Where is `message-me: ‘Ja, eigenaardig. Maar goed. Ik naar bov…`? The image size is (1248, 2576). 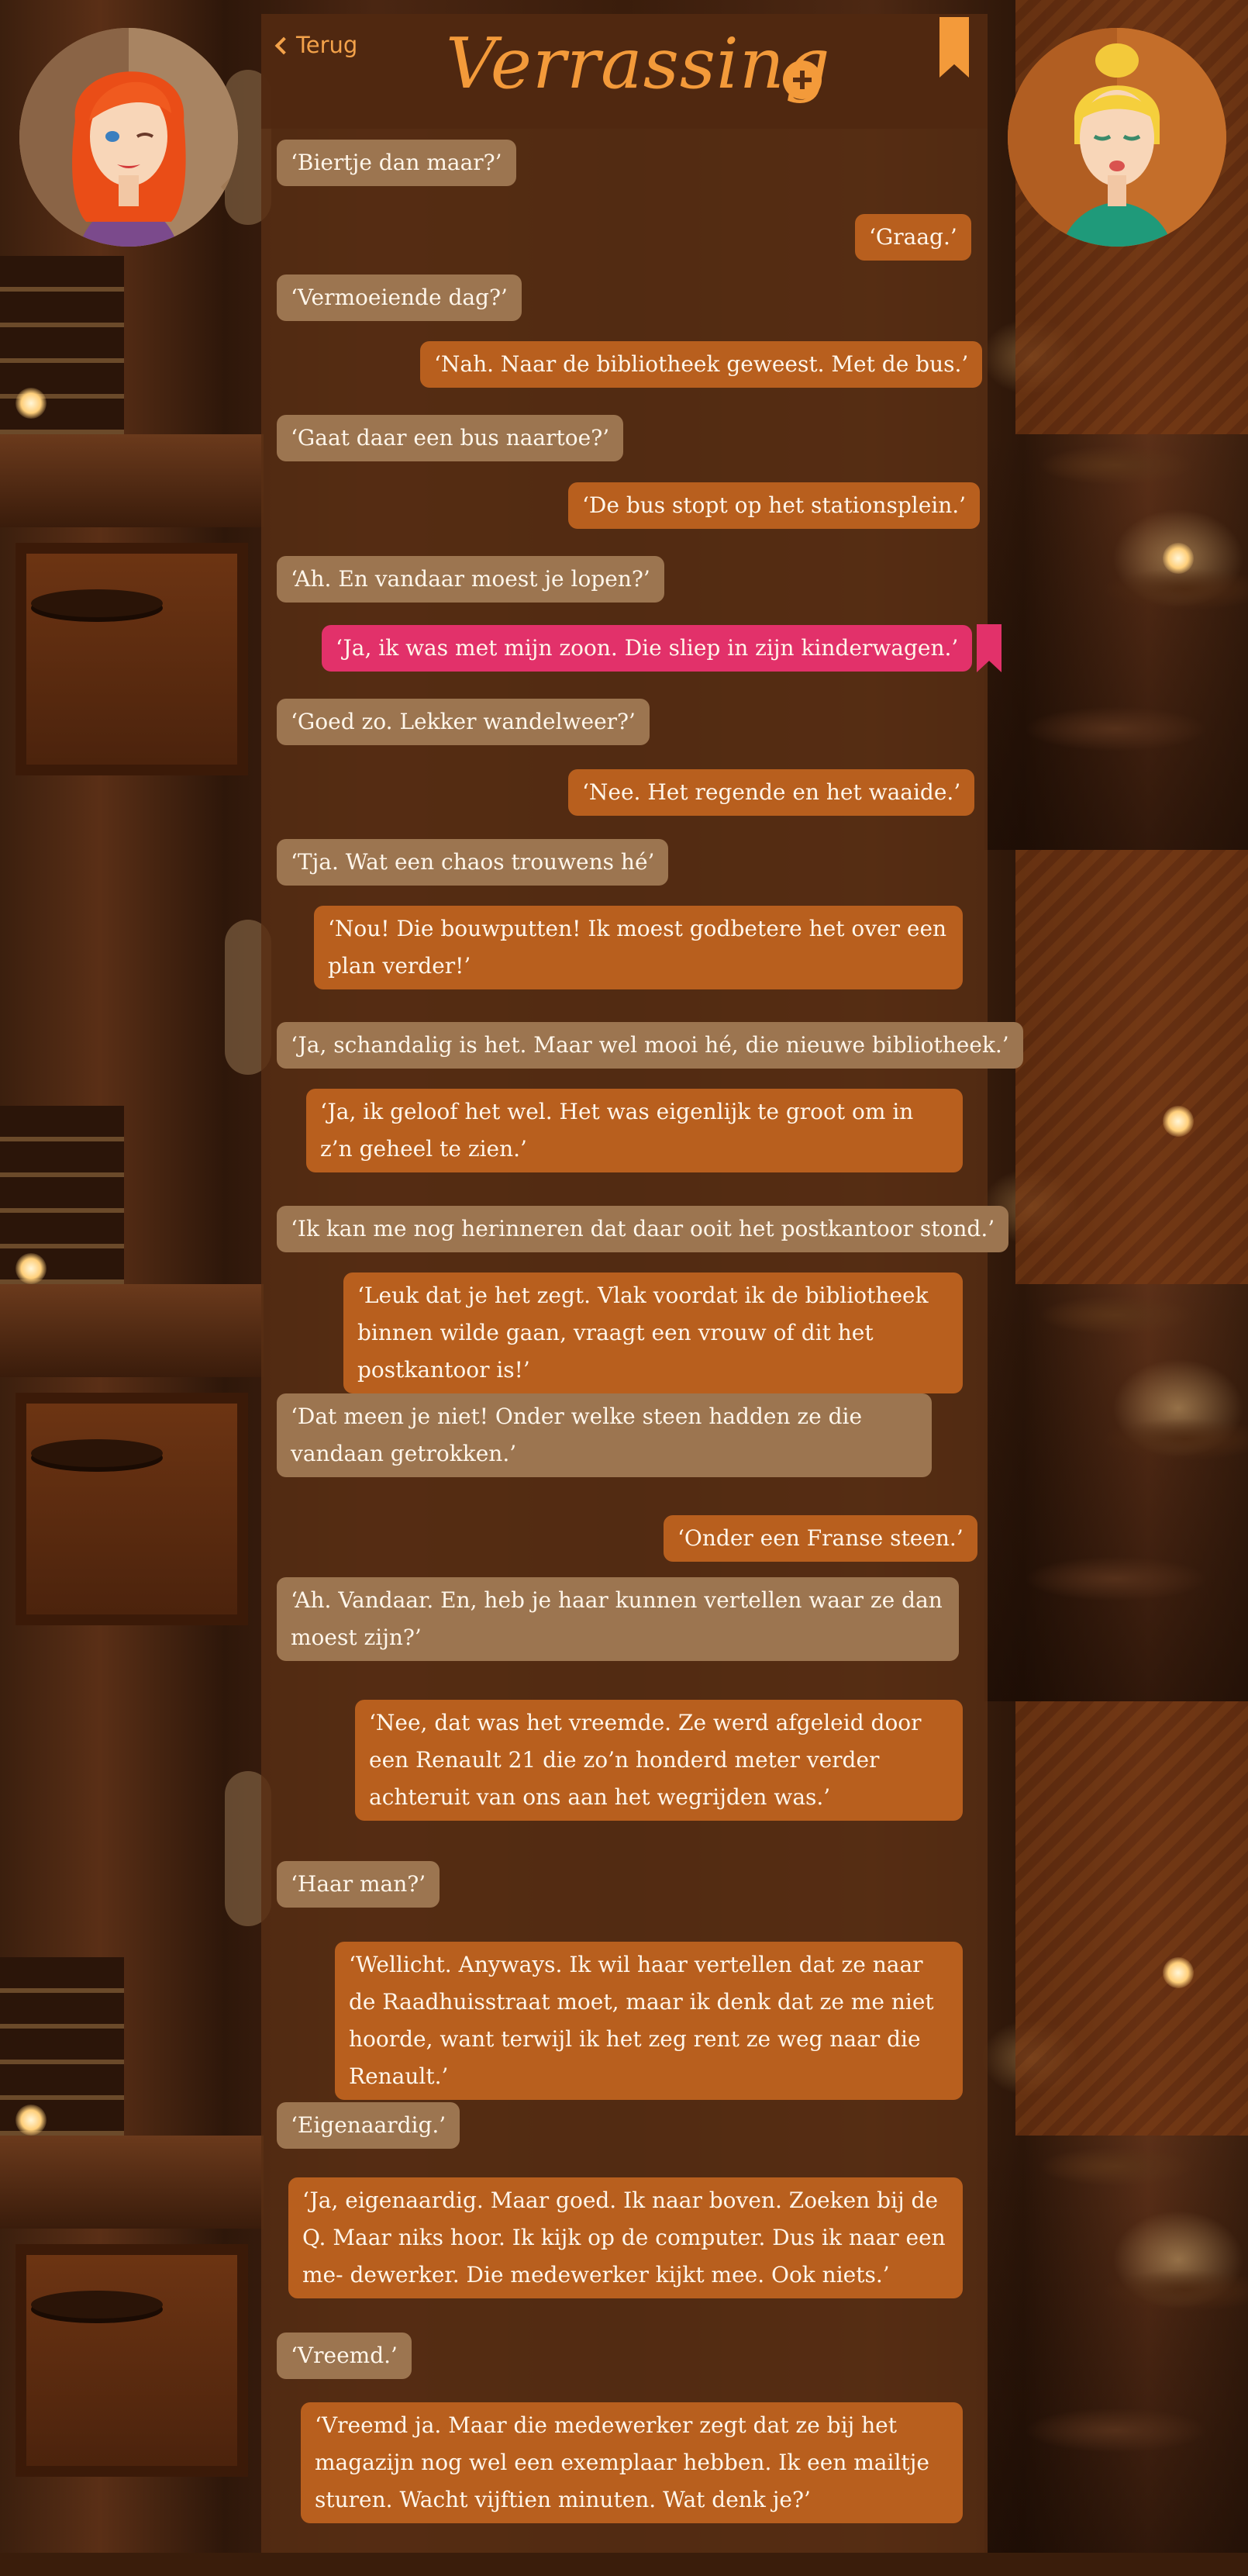 message-me: ‘Ja, eigenaardig. Maar goed. Ik naar bov… is located at coordinates (625, 2237).